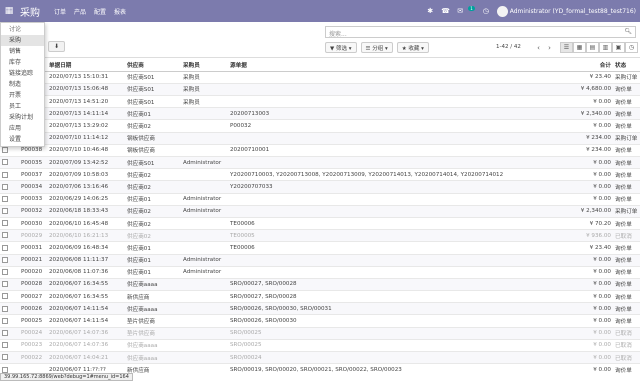 The width and height of the screenshot is (640, 381). Describe the element at coordinates (578, 247) in the screenshot. I see `cell-total: ¥ 23.40` at that location.